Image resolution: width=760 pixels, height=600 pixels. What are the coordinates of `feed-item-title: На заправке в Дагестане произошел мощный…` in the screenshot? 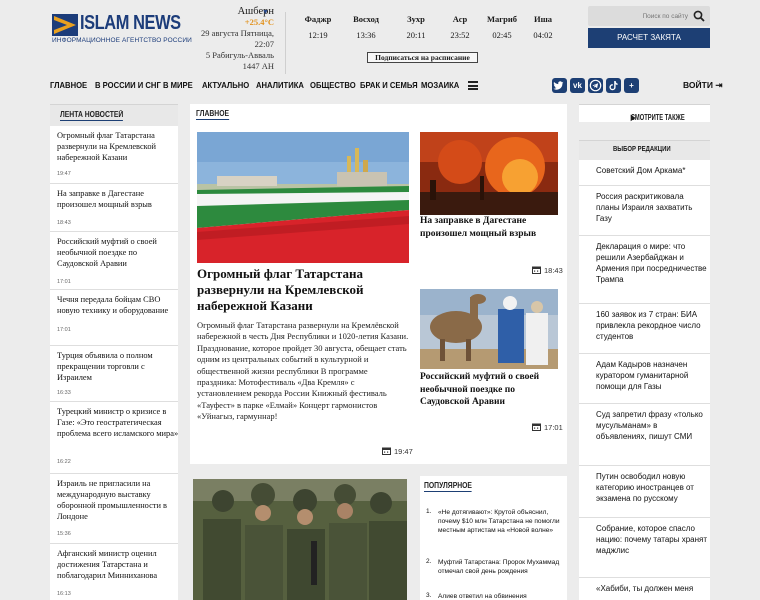 It's located at (118, 199).